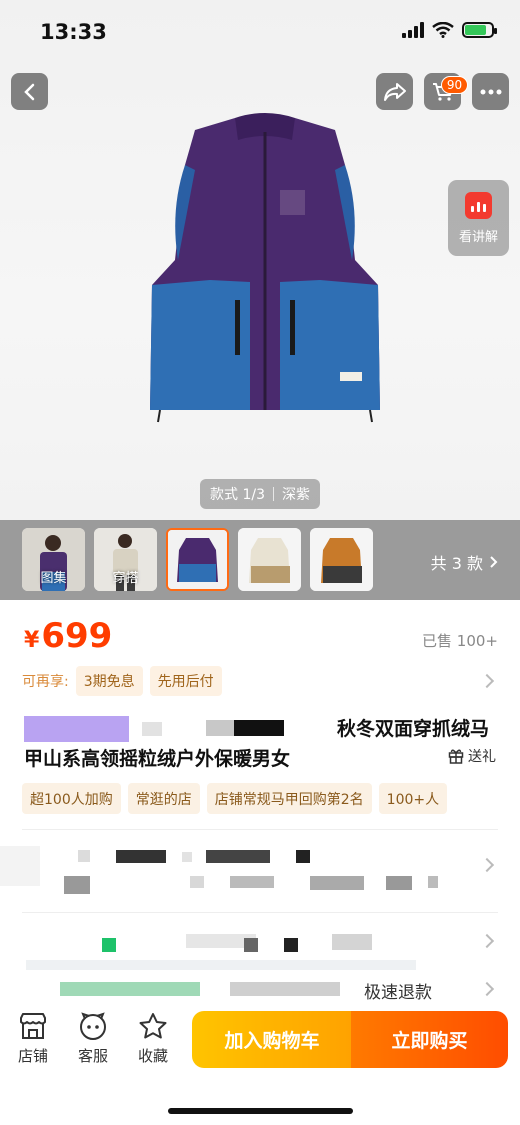  I want to click on title-line-1: 秋冬双面穿抓绒马, so click(261, 729).